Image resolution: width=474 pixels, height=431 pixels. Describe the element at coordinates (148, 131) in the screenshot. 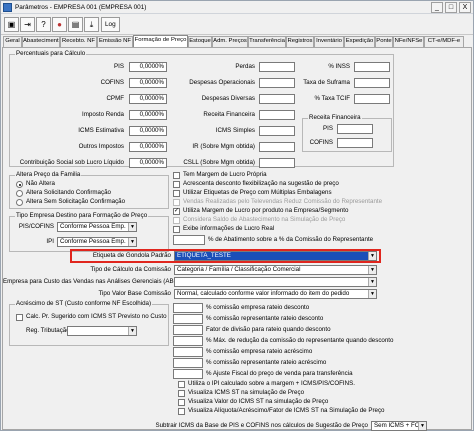

I see `icms-estimativa-field: 0,0000%` at that location.